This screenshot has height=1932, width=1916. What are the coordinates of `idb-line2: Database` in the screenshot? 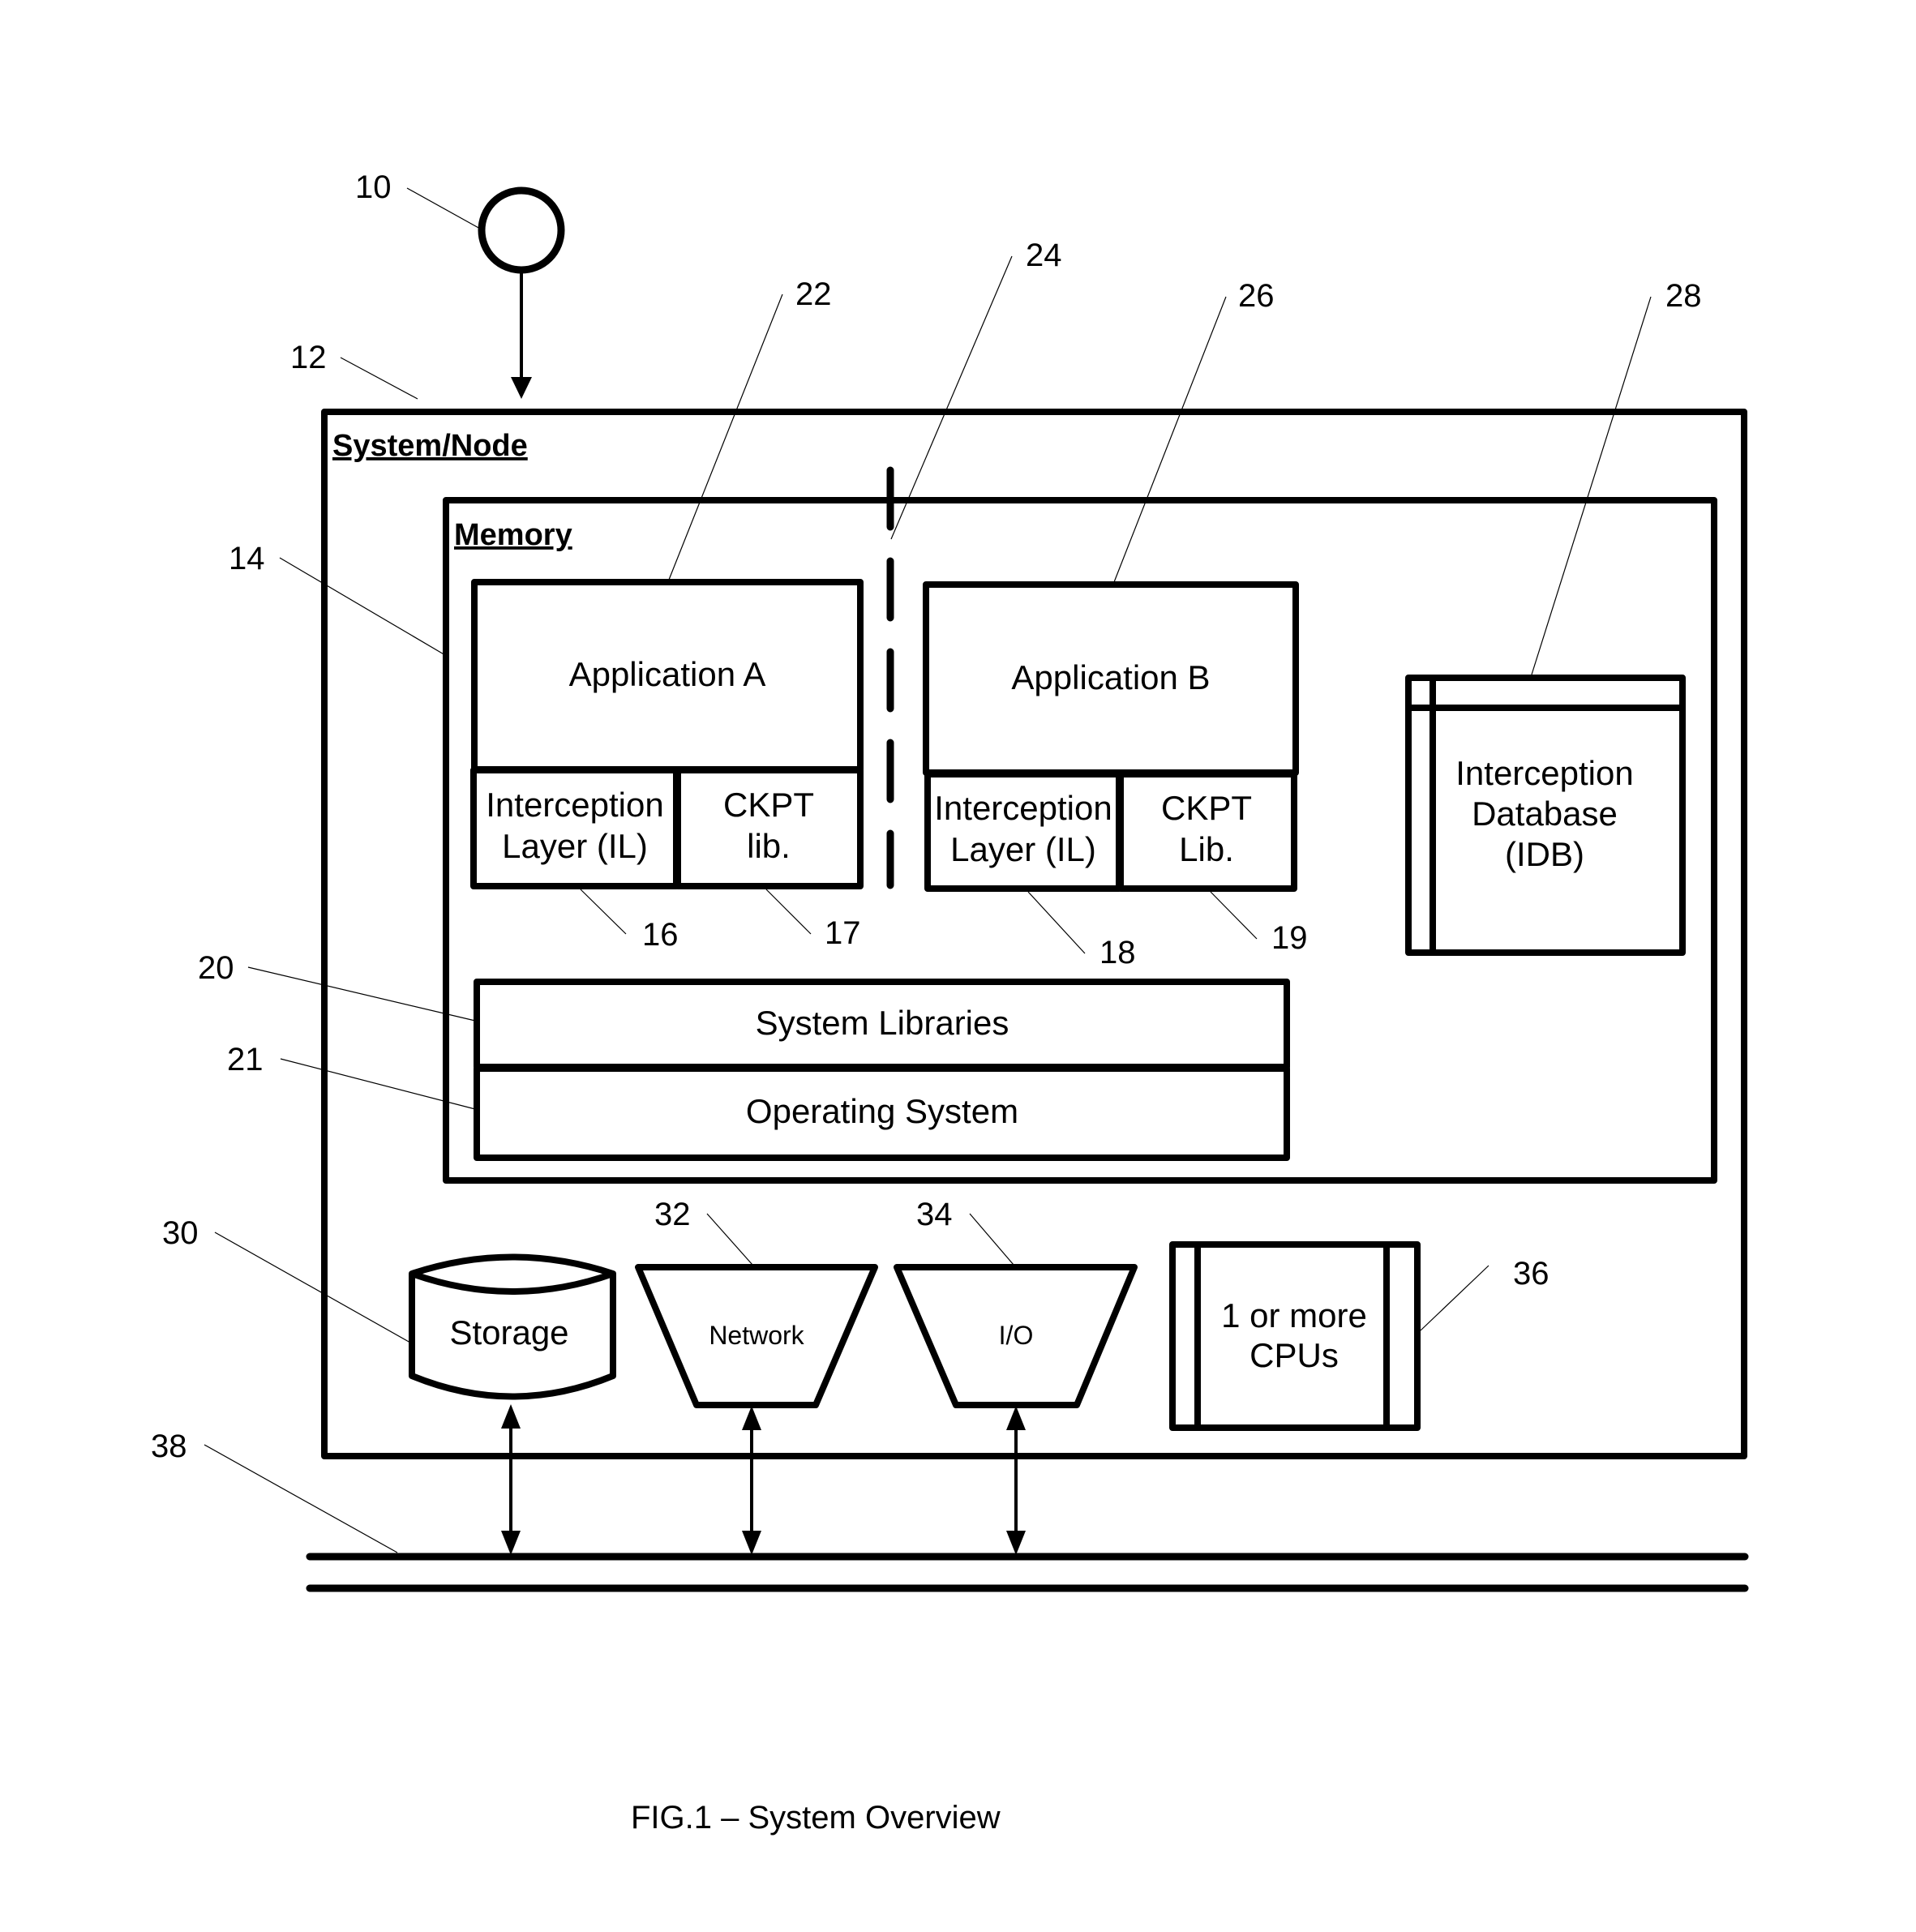 It's located at (1545, 814).